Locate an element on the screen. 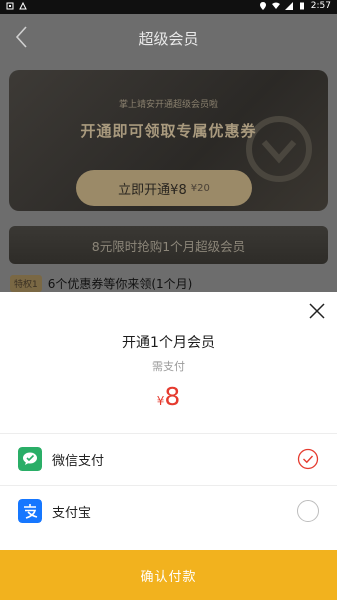 The width and height of the screenshot is (337, 600). status-time: 2:57 is located at coordinates (320, 6).